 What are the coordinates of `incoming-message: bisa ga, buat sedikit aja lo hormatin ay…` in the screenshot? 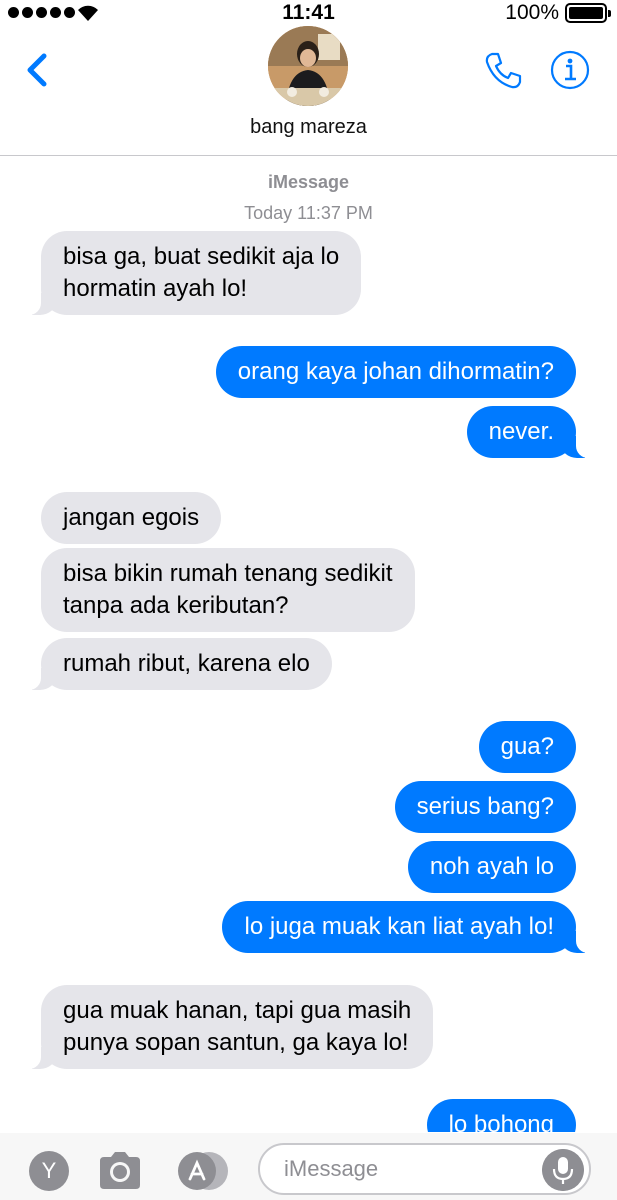 It's located at (190, 273).